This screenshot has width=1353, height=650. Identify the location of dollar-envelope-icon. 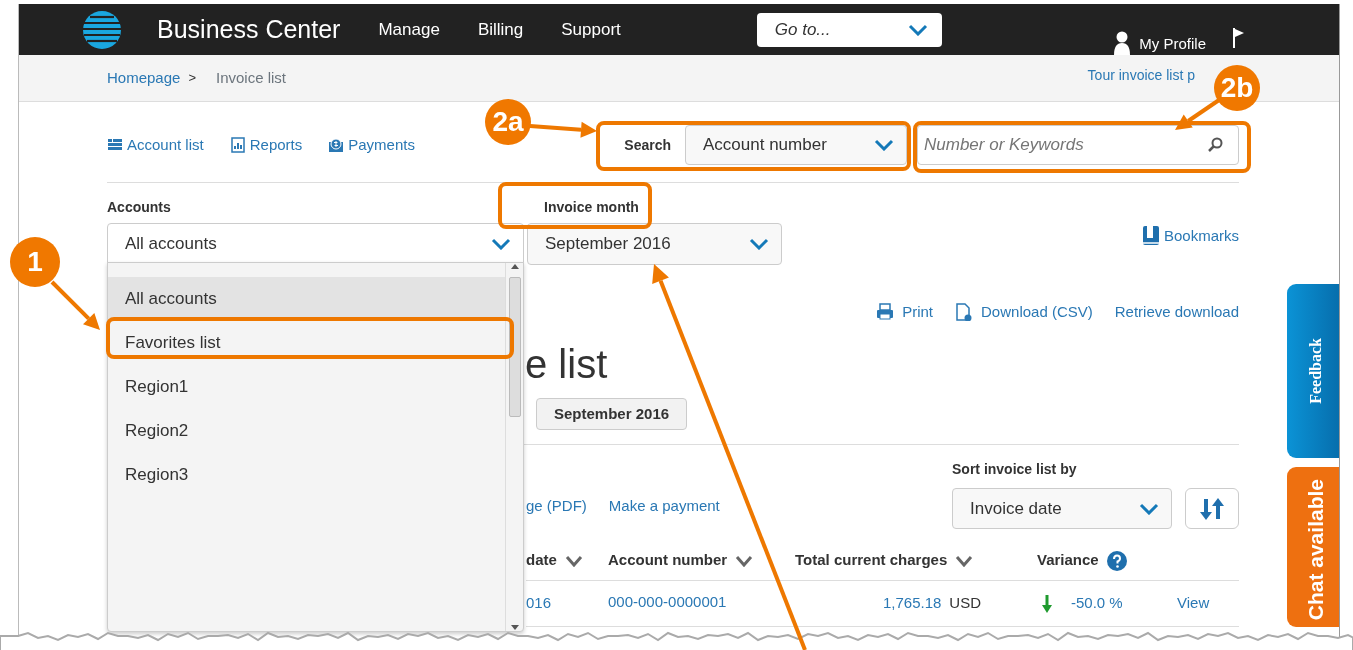
(336, 145).